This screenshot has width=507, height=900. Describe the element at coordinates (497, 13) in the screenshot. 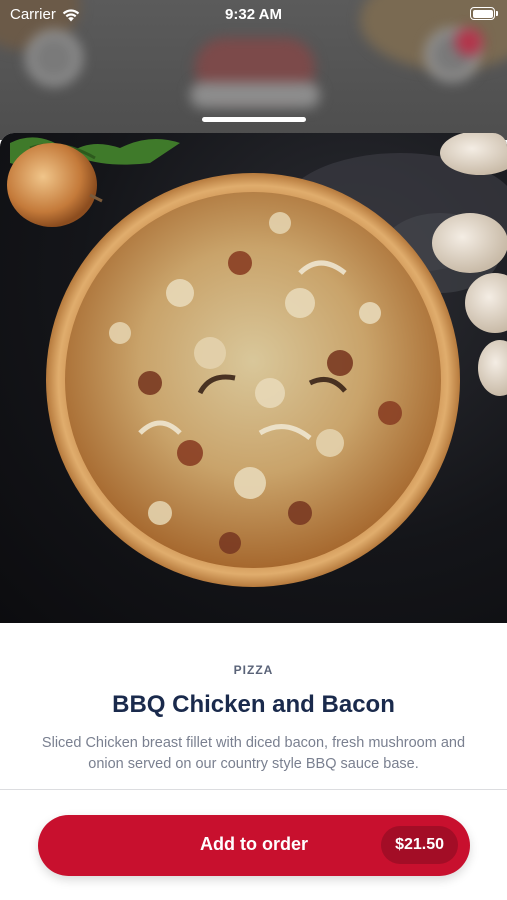

I see `battery-tip` at that location.